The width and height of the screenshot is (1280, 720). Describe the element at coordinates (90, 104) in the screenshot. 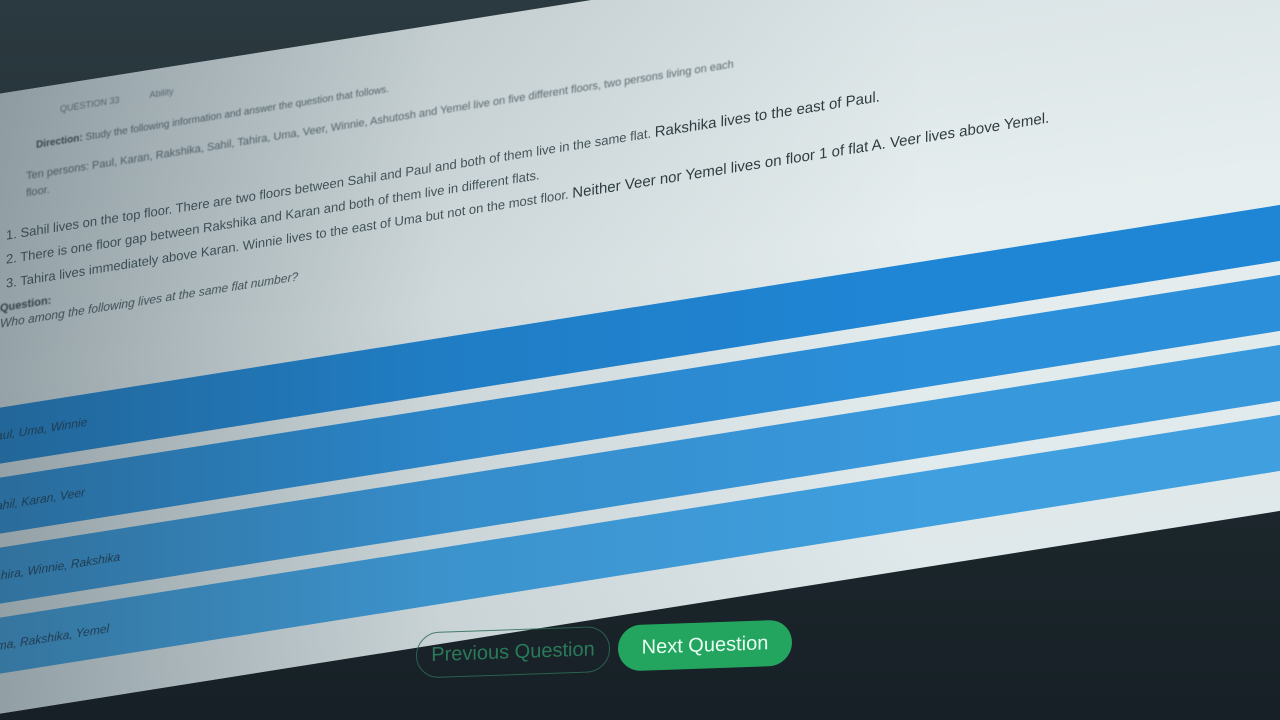

I see `question-number: QUESTION 33` at that location.